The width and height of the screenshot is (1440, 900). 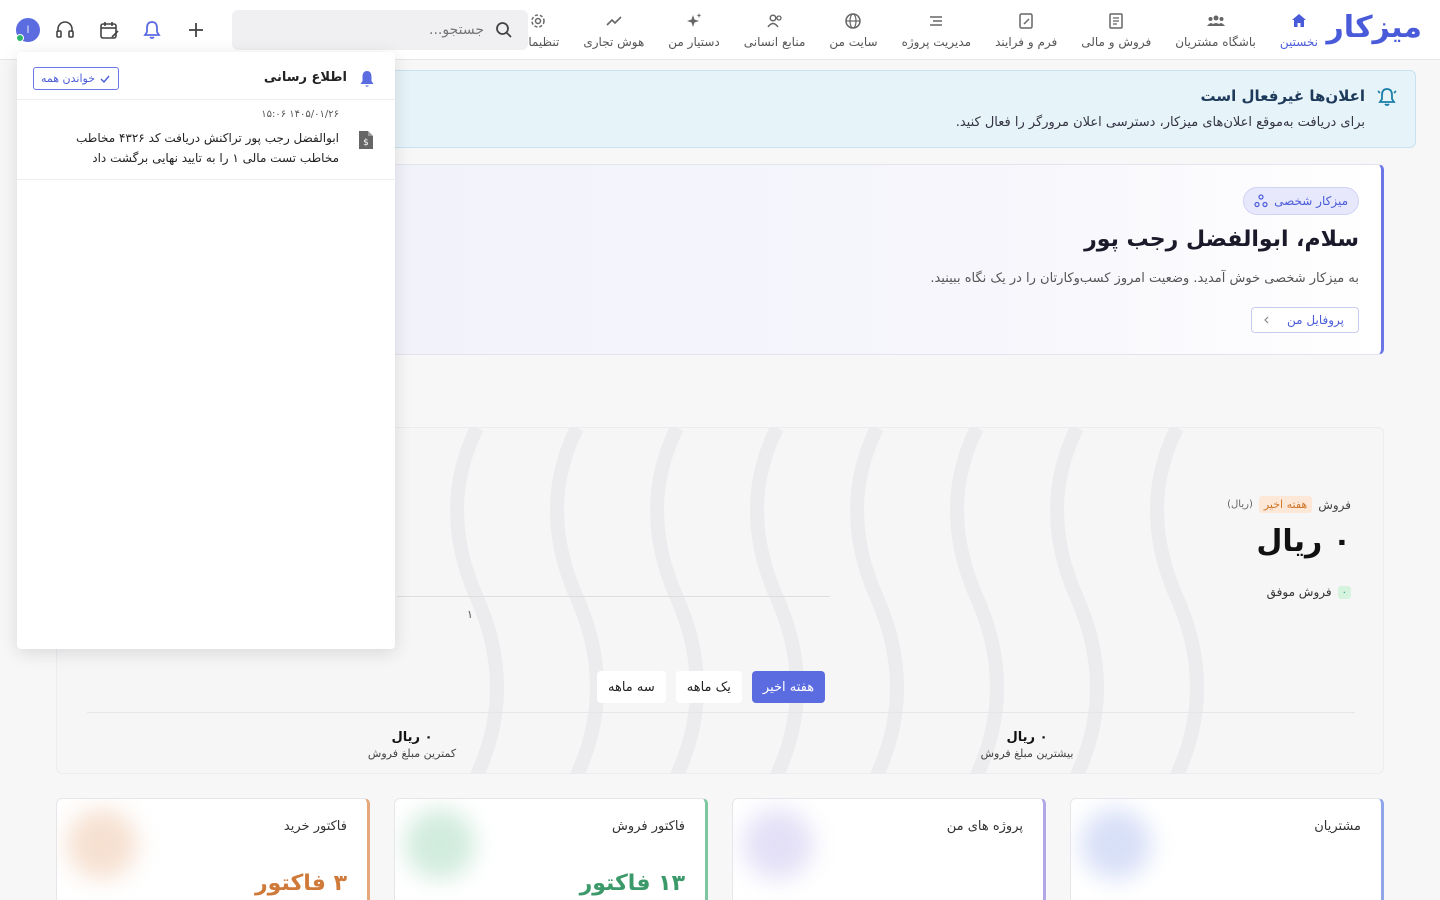 I want to click on card-value: ۳ فاکتور, so click(x=301, y=883).